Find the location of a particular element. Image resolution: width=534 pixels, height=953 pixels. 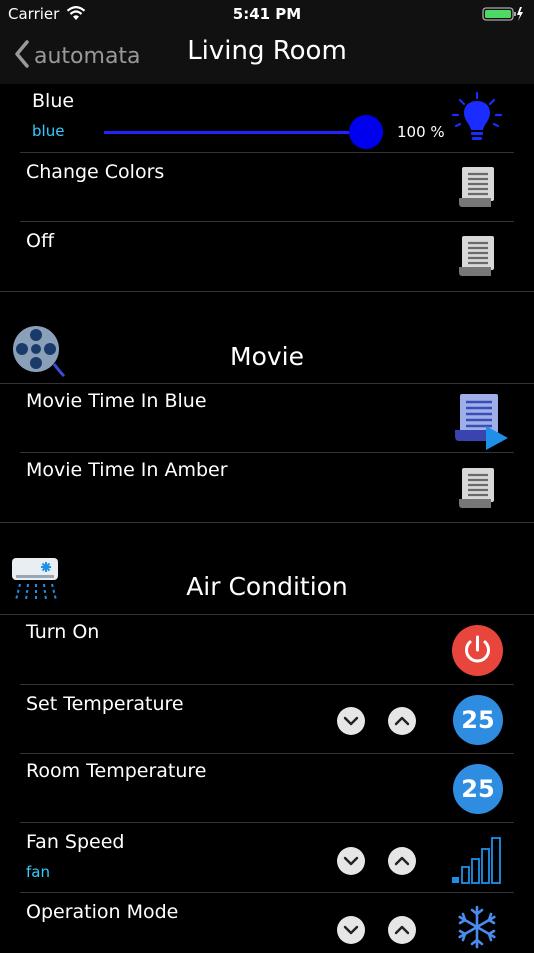

scene-row-off: Off is located at coordinates (267, 256).